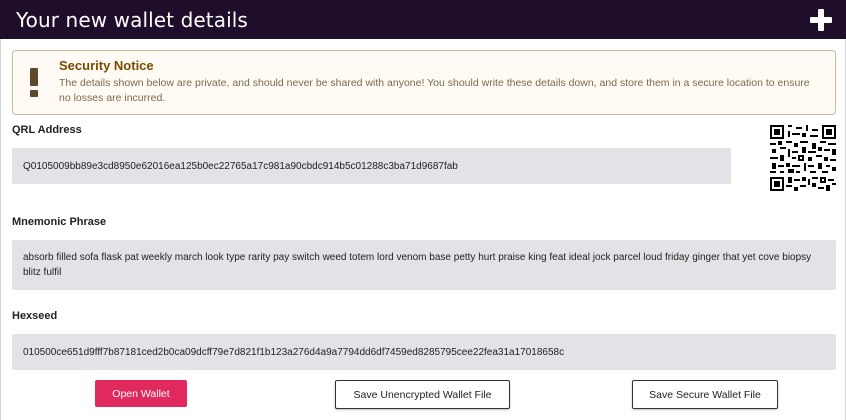 Image resolution: width=846 pixels, height=420 pixels. I want to click on notice-title: Security Notice, so click(106, 65).